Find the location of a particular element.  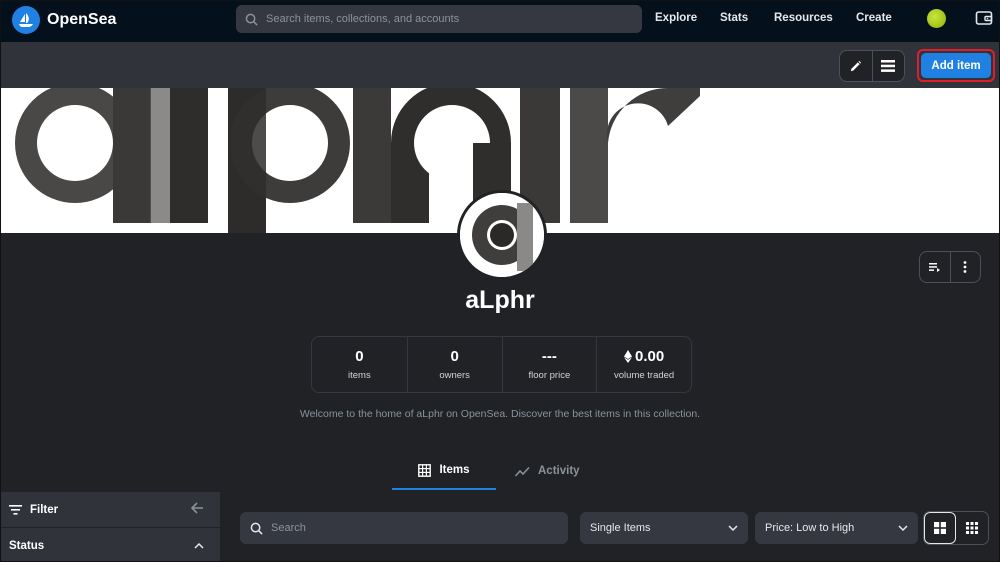

stat-label: owners is located at coordinates (454, 375).